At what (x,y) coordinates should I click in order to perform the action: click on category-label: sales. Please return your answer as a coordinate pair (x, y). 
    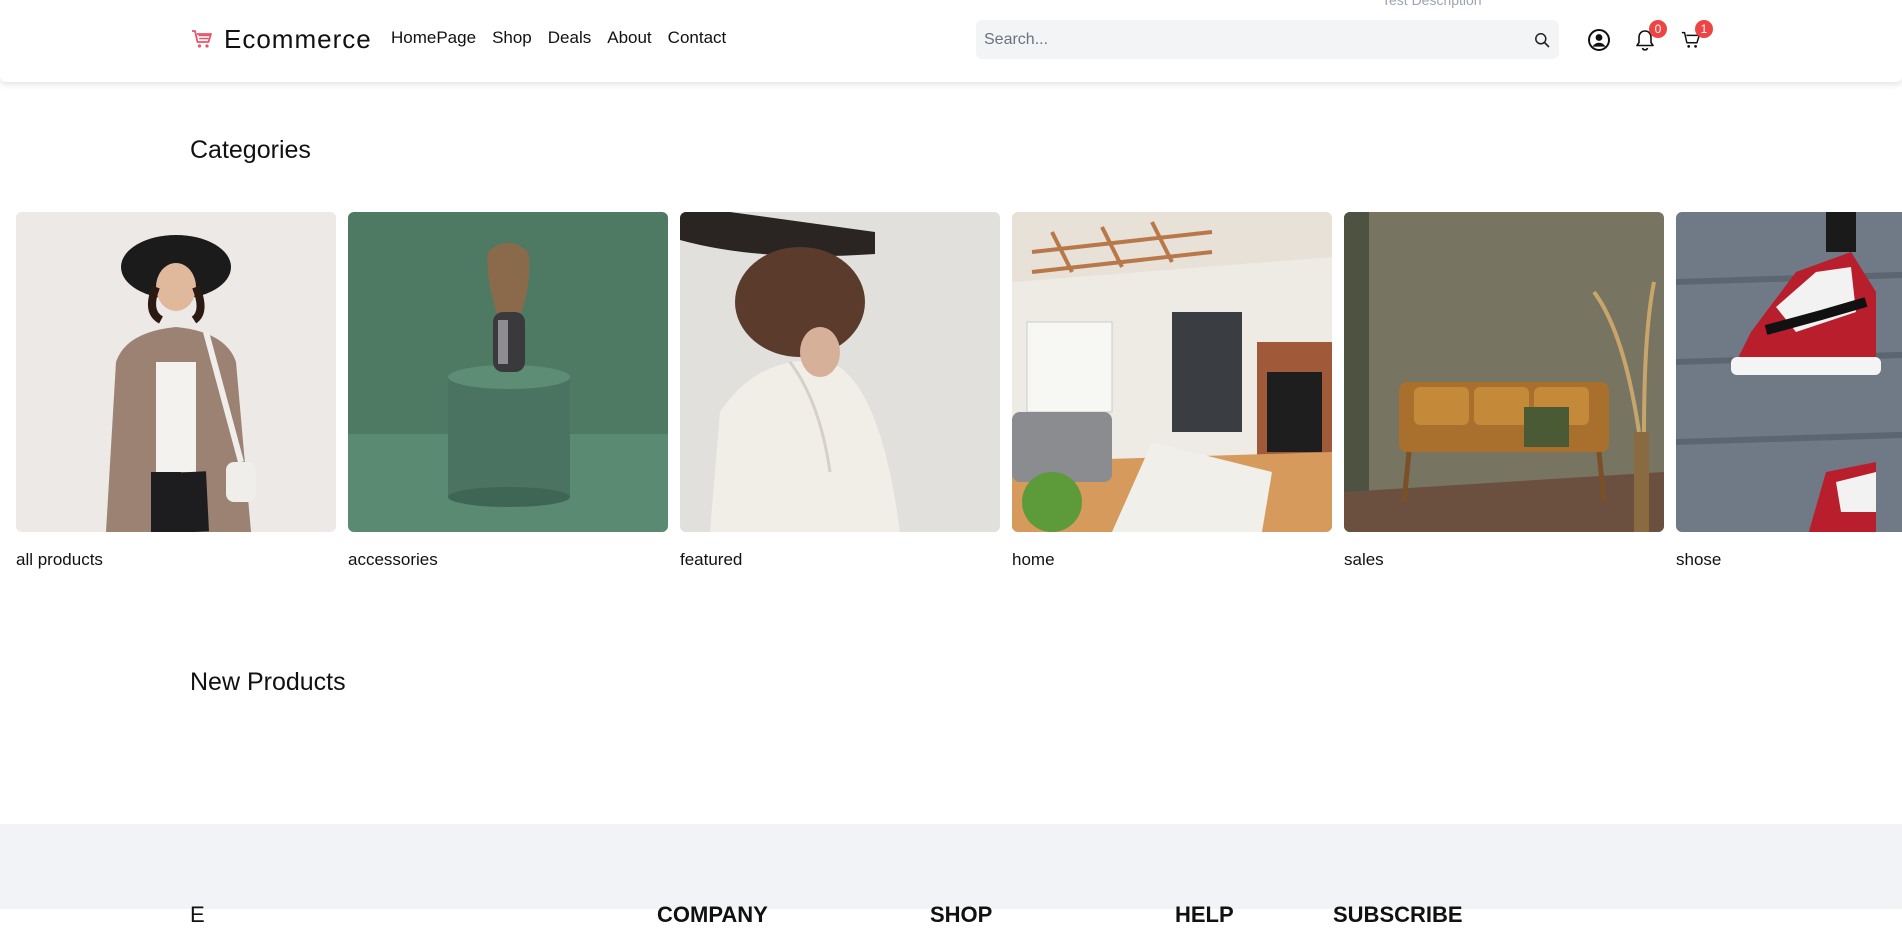
    Looking at the image, I should click on (1364, 559).